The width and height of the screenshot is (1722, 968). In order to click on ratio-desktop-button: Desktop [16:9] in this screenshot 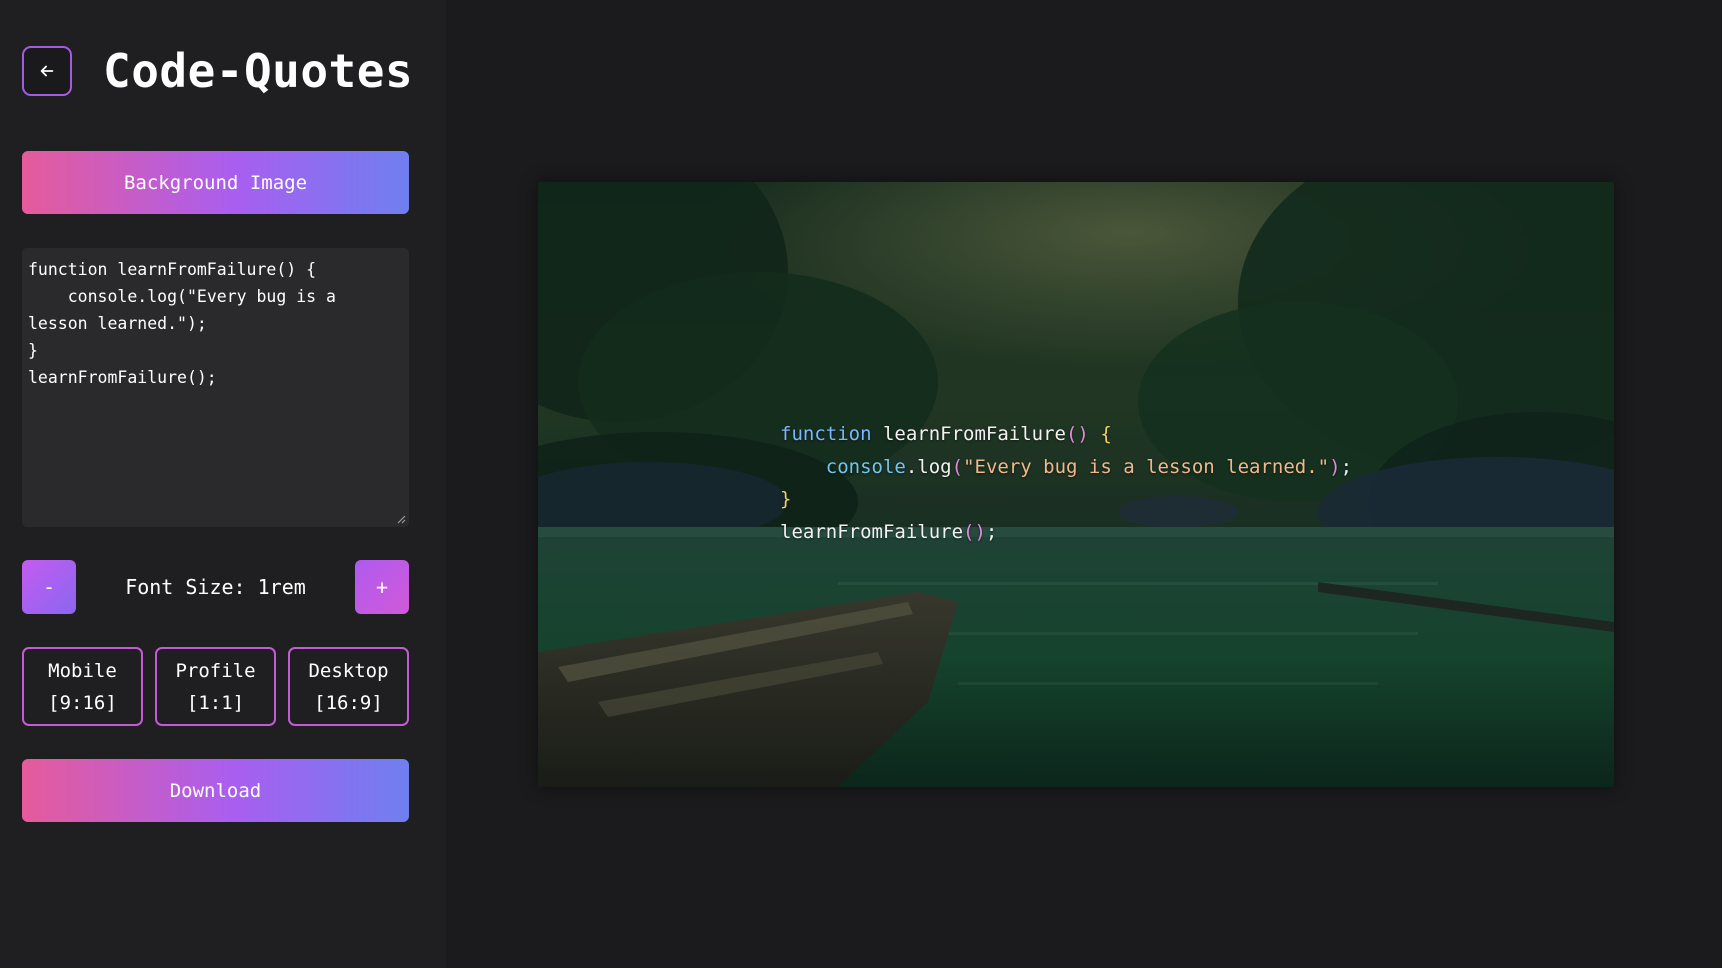, I will do `click(348, 686)`.